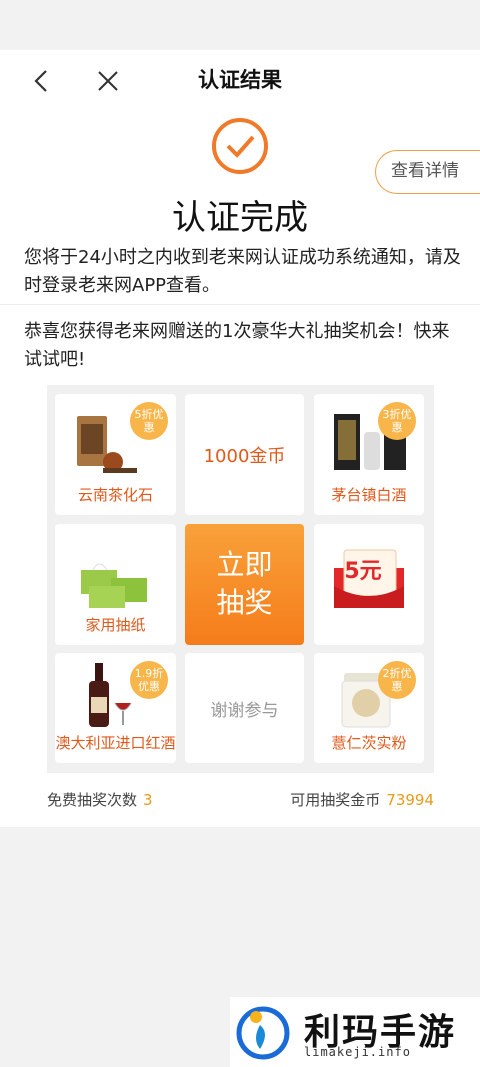 The width and height of the screenshot is (480, 1067). I want to click on prize-cell-wine: 1.9折优惠 澳大利亚进口红酒, so click(115, 708).